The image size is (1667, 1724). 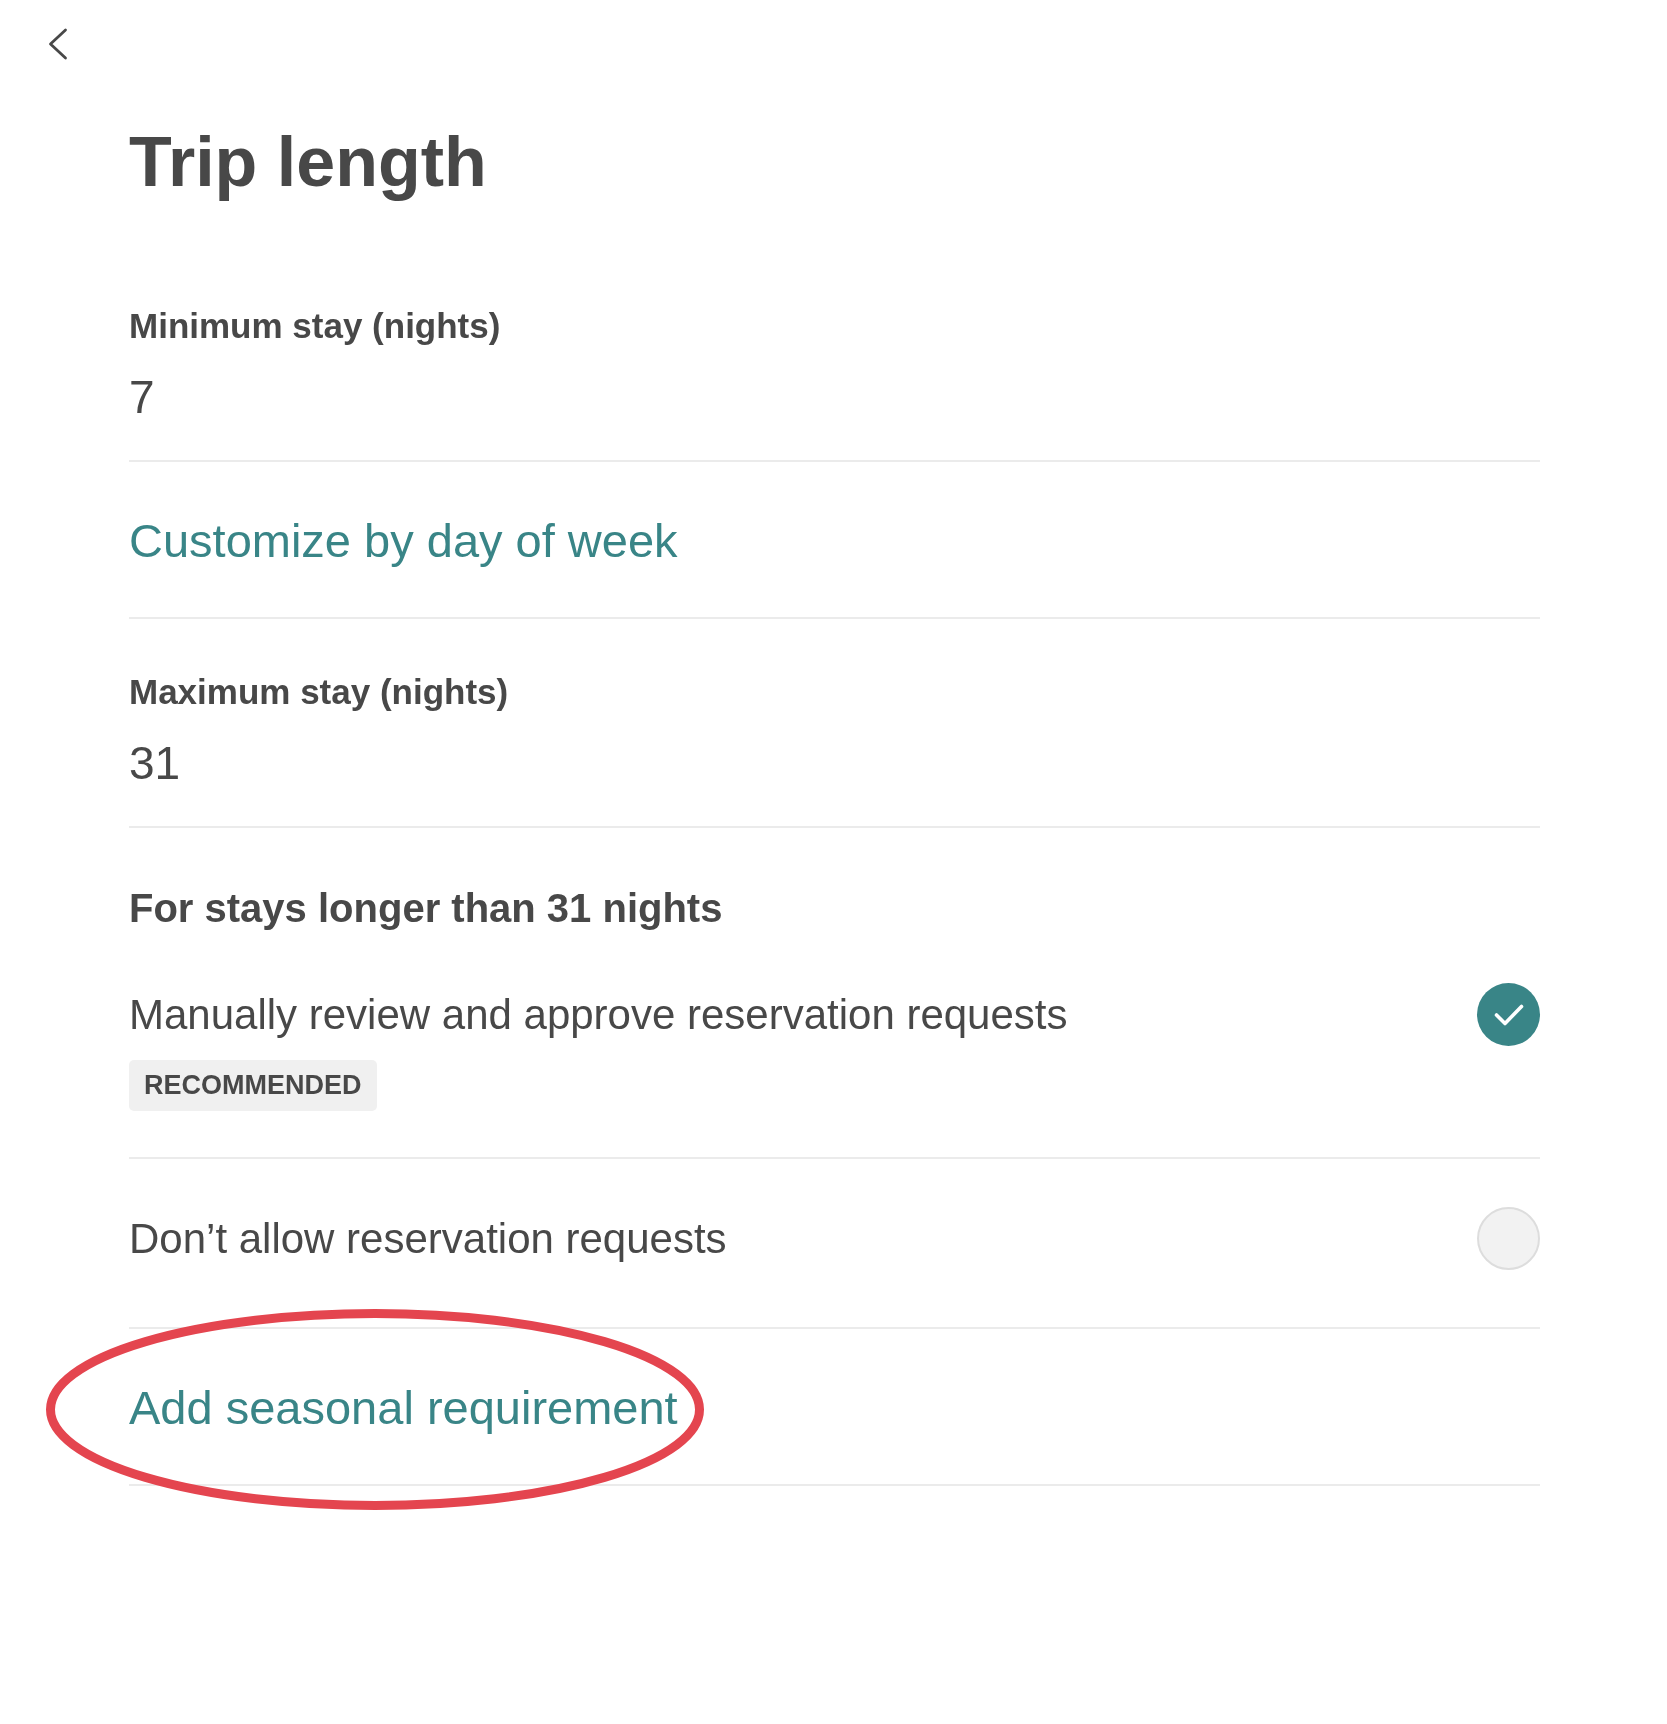 I want to click on section-heading: For stays longer than 31 nights, so click(x=426, y=908).